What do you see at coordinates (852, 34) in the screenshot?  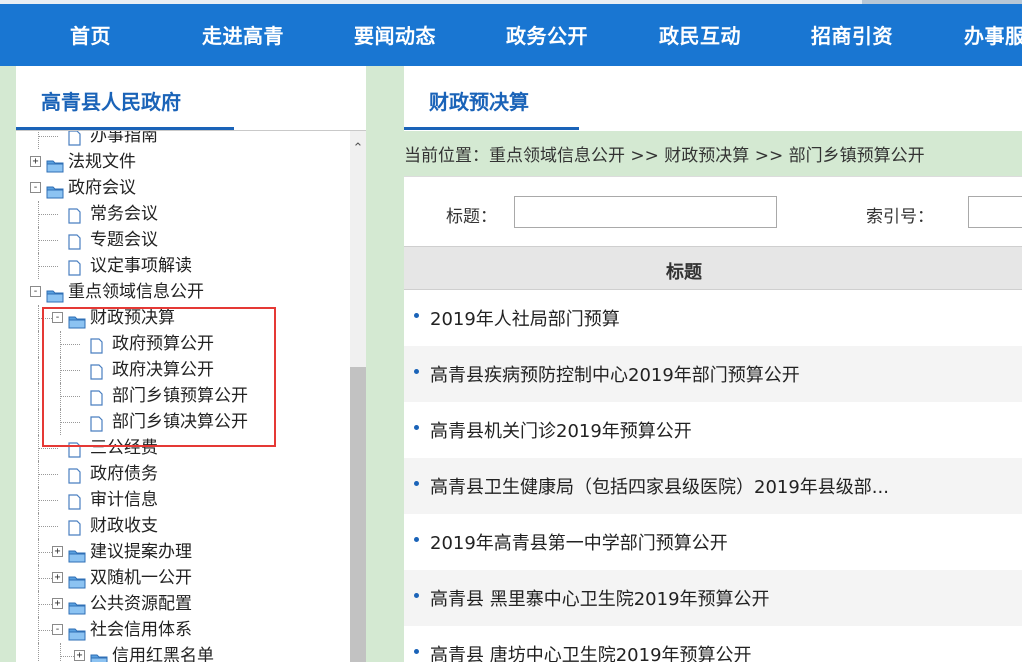 I see `nav-item-investment: 招商引资` at bounding box center [852, 34].